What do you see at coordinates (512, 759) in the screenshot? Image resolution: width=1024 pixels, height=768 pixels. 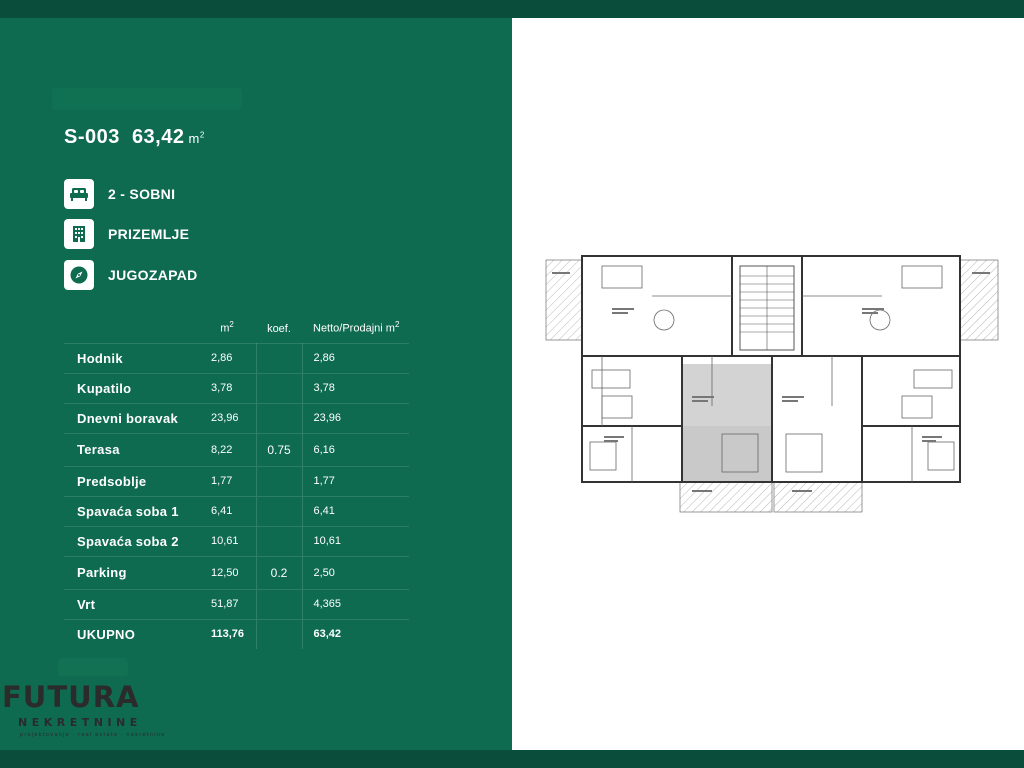 I see `bottom-bar` at bounding box center [512, 759].